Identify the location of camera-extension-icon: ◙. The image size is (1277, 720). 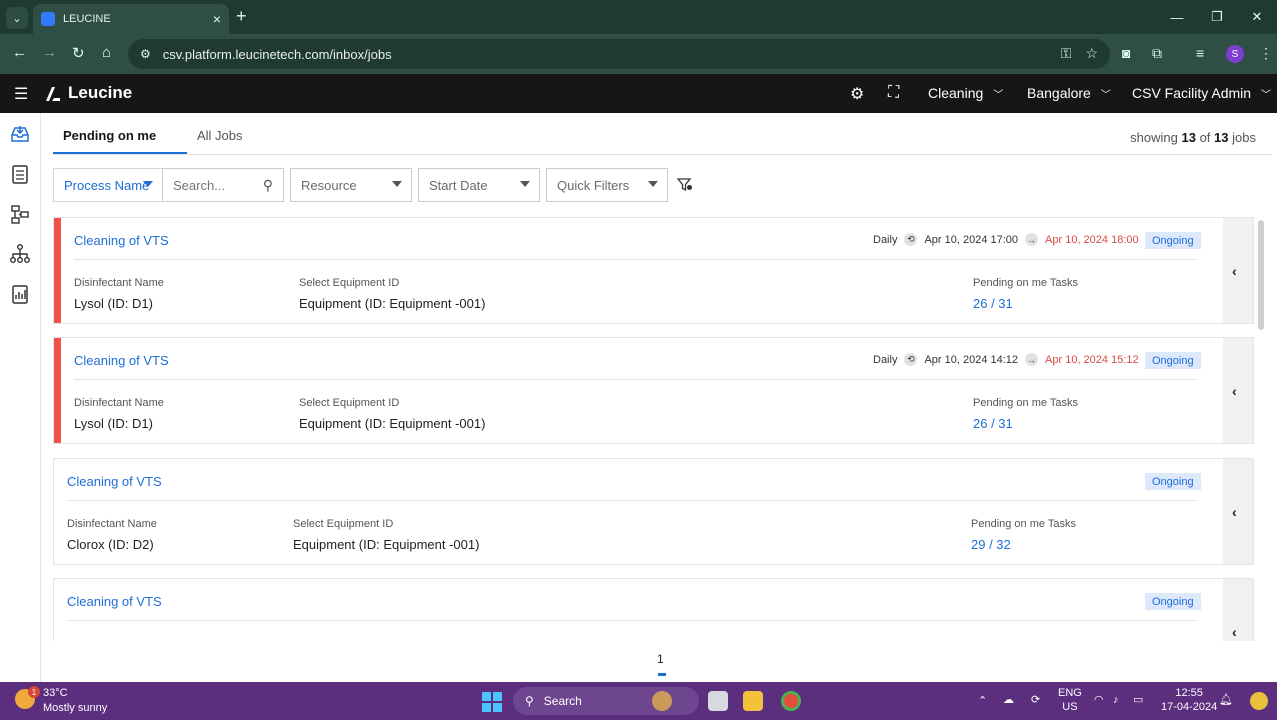
(1126, 53).